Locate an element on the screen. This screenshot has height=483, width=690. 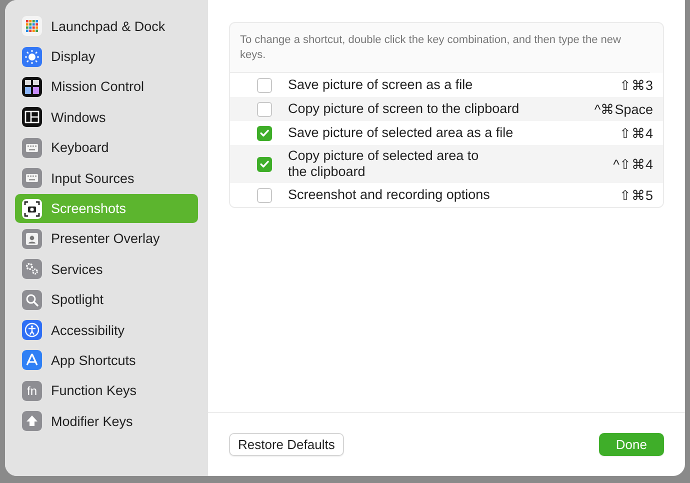
sidebar-item: Input Sources is located at coordinates (106, 178).